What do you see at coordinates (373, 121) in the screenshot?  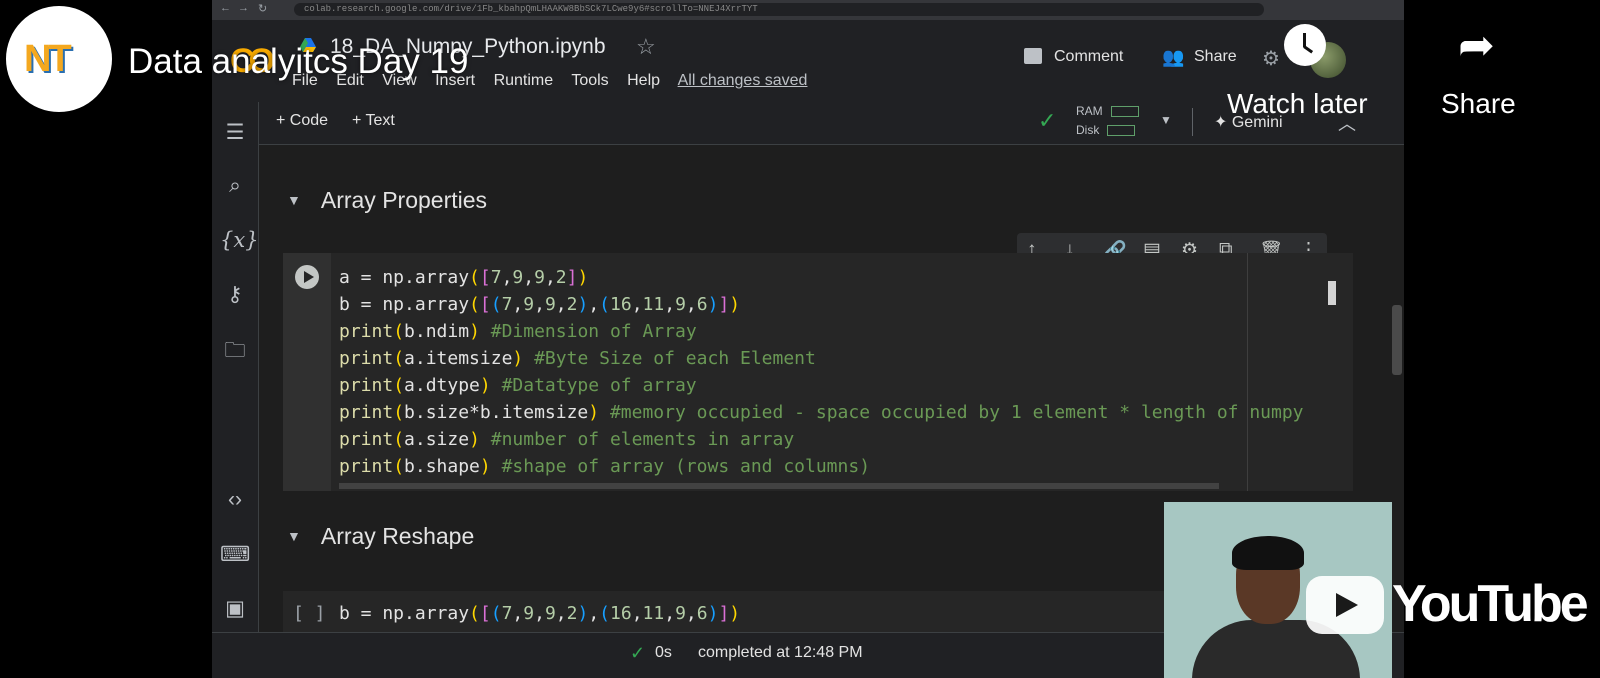 I see `add-text-button: + Text` at bounding box center [373, 121].